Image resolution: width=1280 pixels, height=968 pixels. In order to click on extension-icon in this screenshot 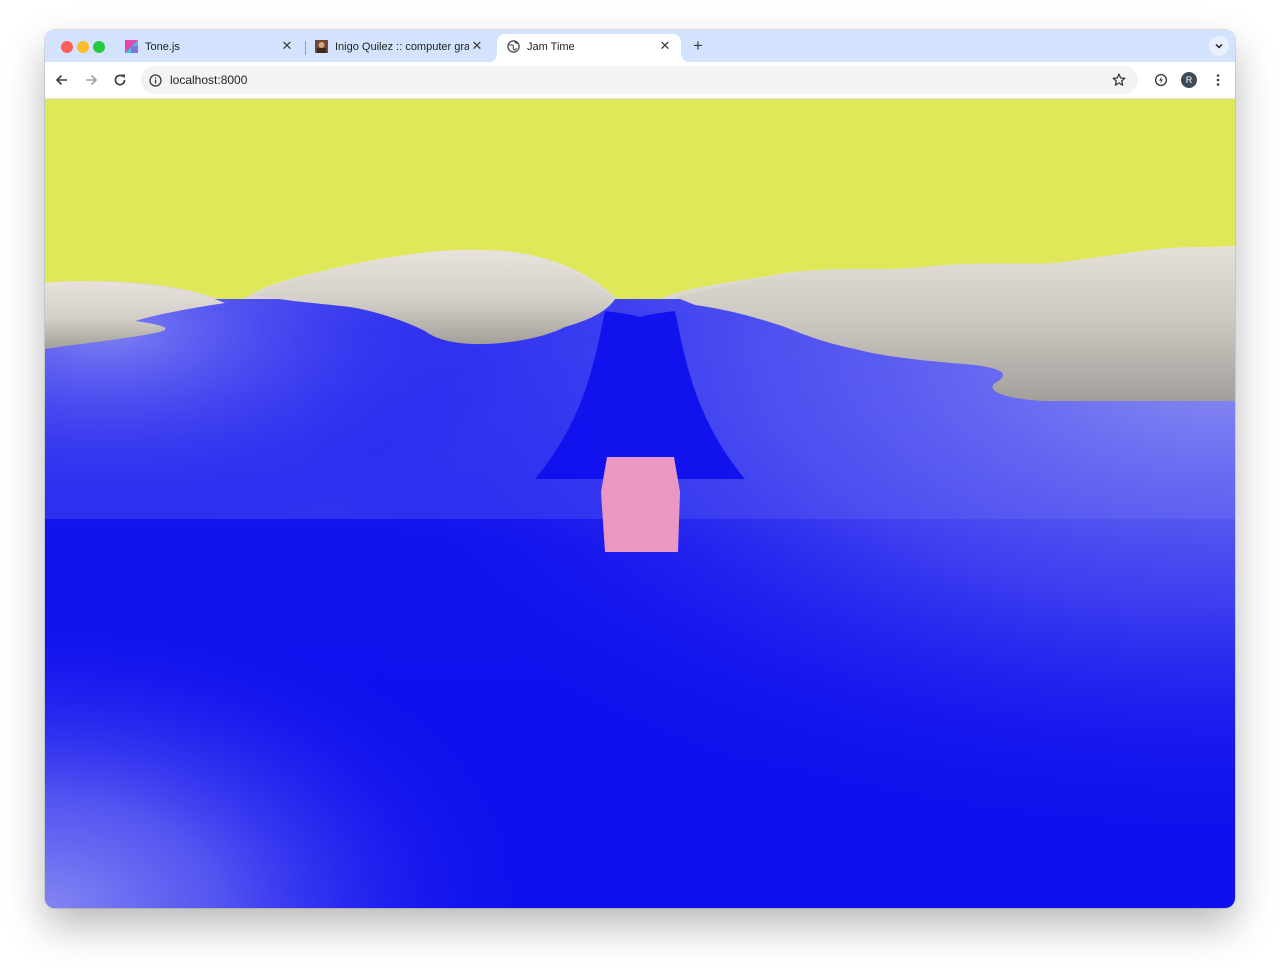, I will do `click(1161, 80)`.